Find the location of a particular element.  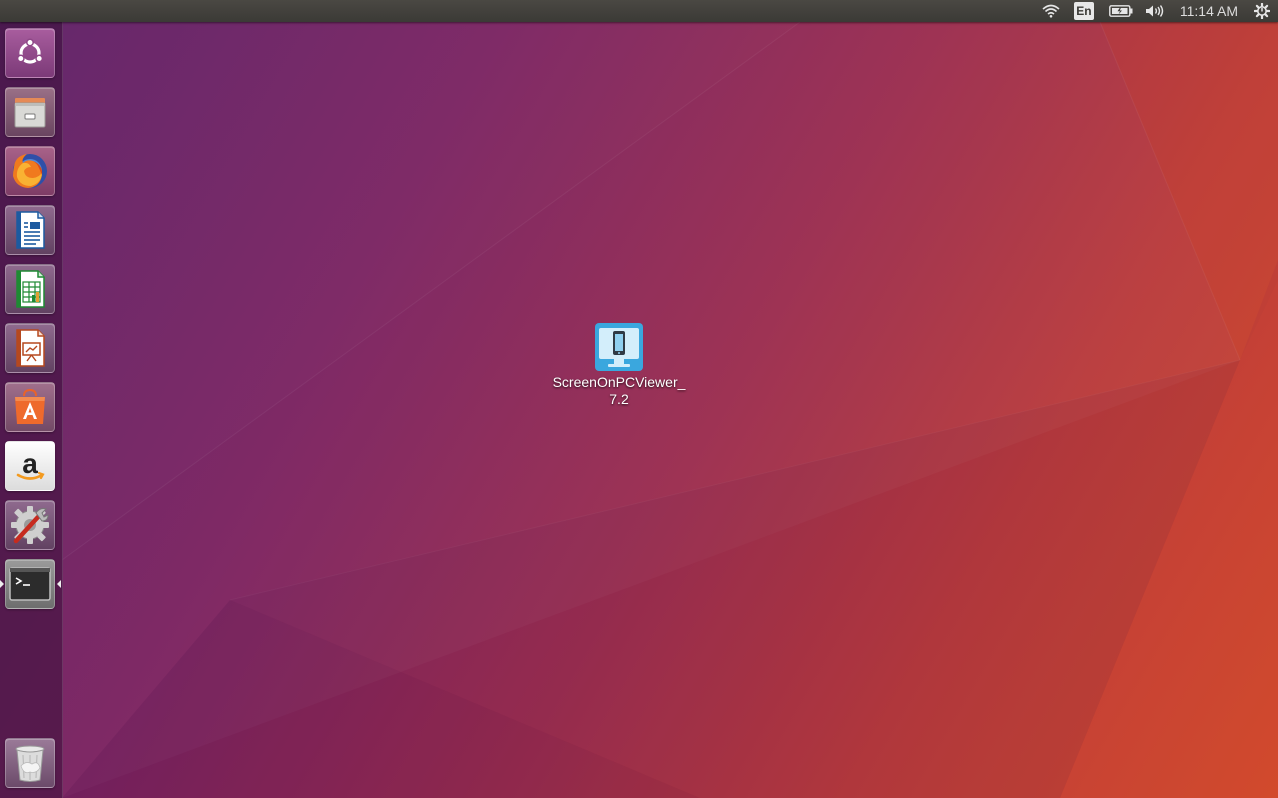

keyboard-layout-label: En is located at coordinates (1083, 11).